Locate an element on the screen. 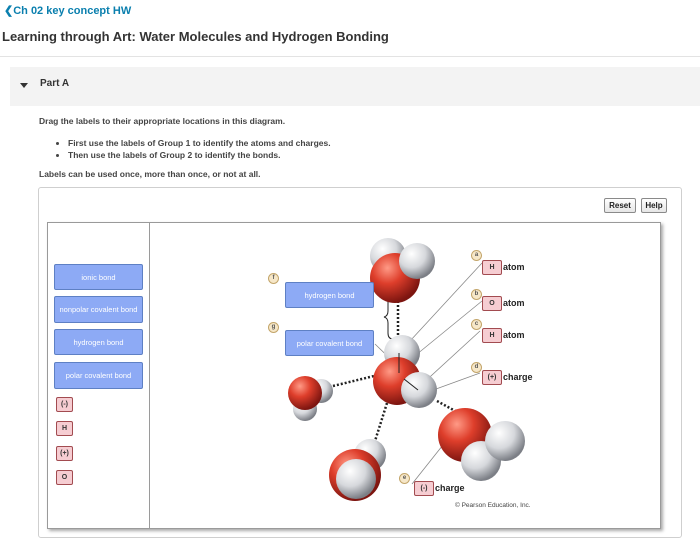 The height and width of the screenshot is (541, 700). water-molecule-right is located at coordinates (481, 444).